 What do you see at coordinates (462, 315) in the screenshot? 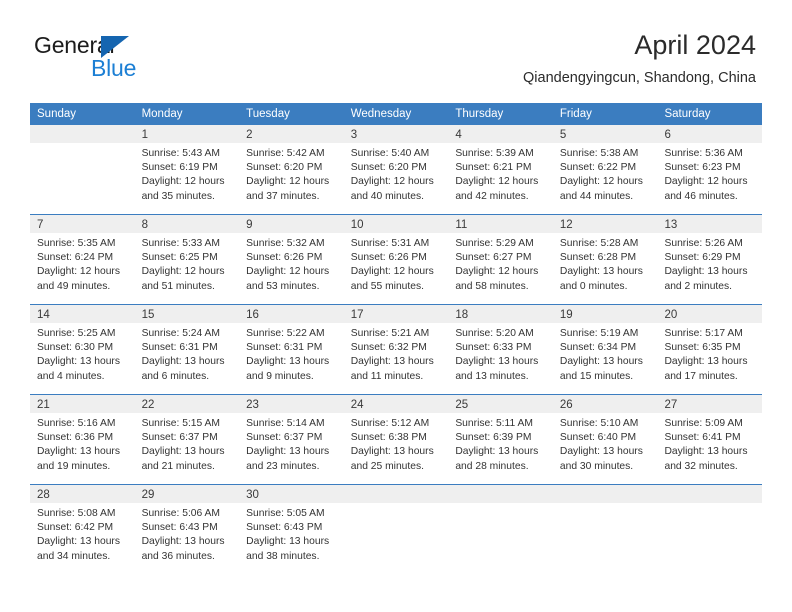
I see `day-number: 18` at bounding box center [462, 315].